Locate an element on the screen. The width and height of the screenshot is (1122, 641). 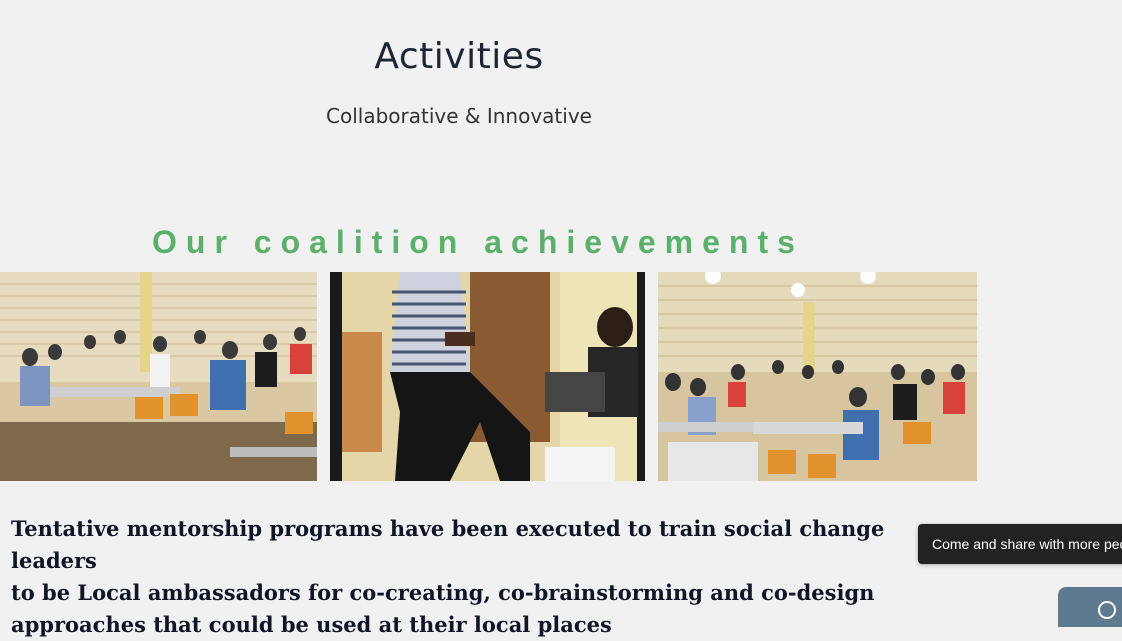
classroom-photo-image is located at coordinates (158, 376).